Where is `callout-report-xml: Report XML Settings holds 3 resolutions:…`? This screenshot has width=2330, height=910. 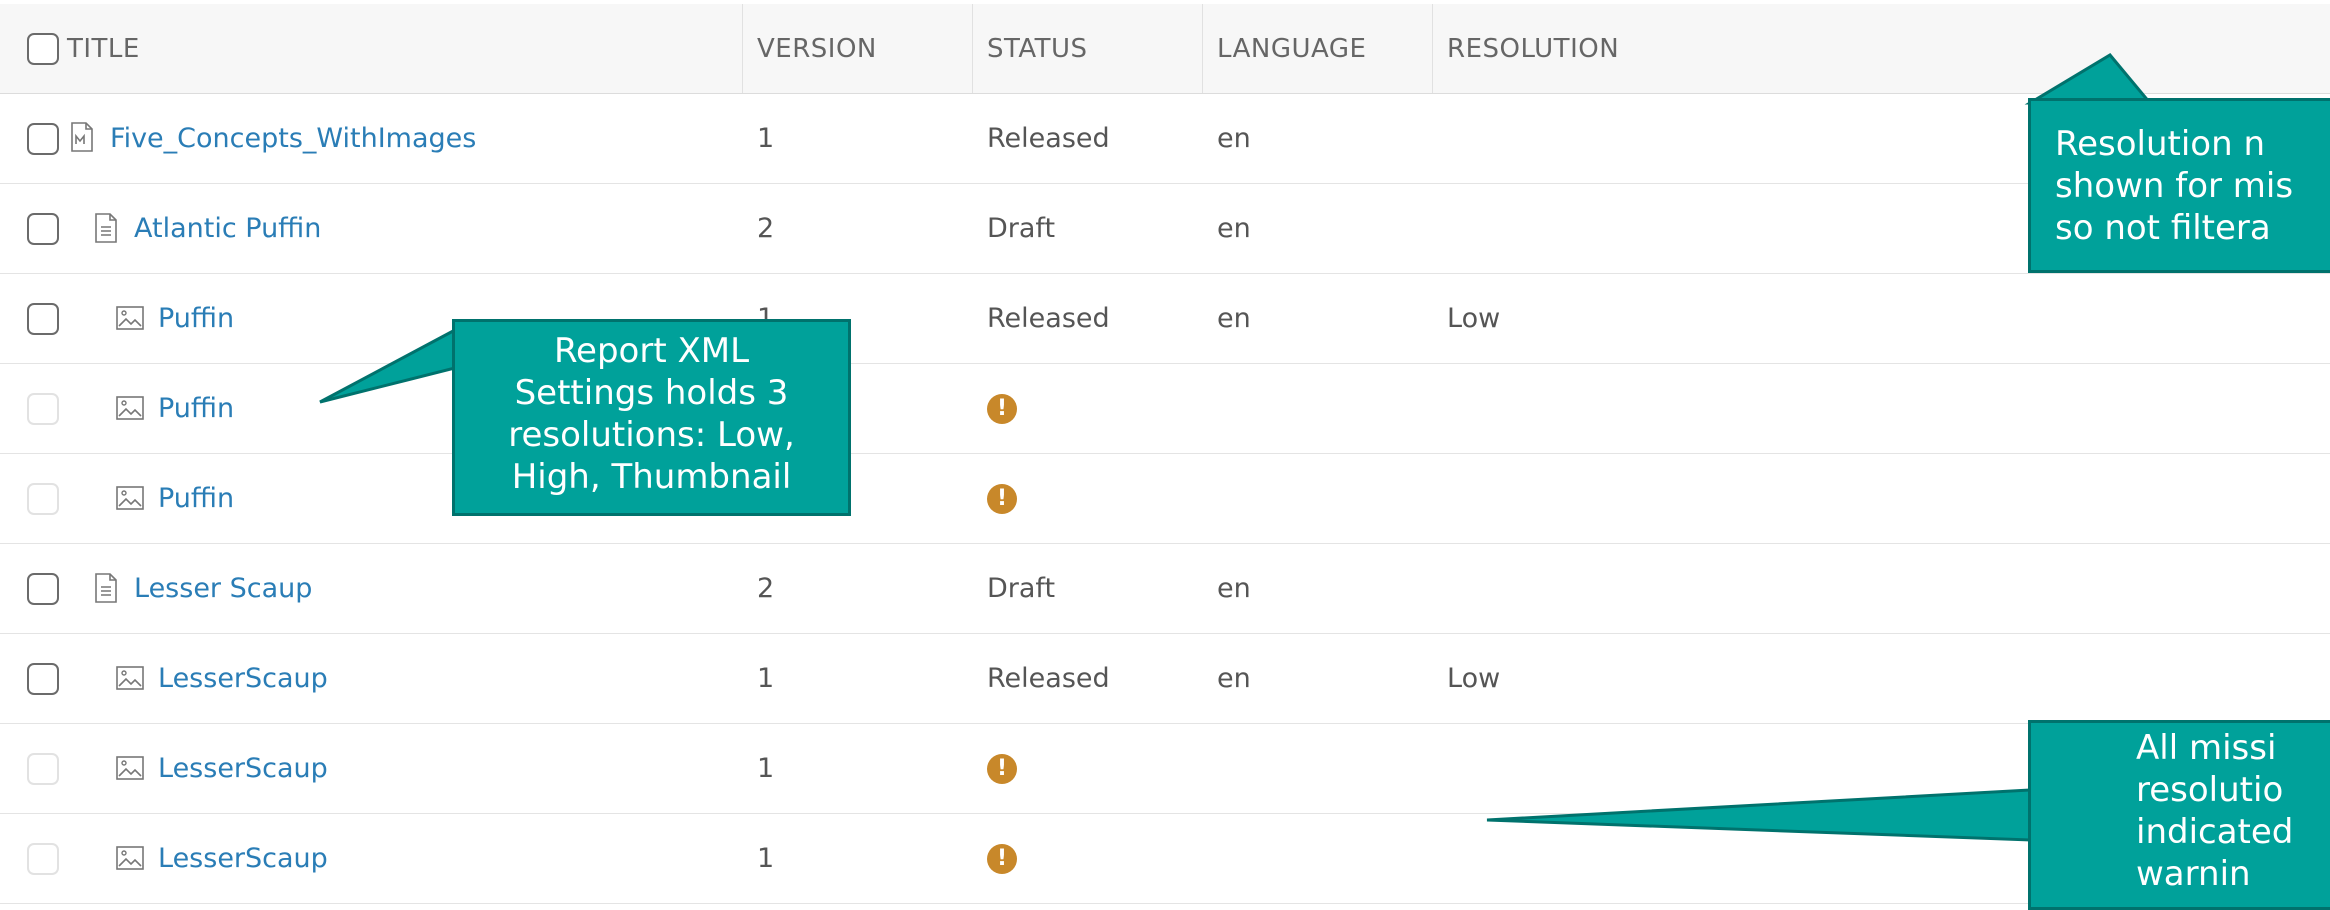 callout-report-xml: Report XML Settings holds 3 resolutions:… is located at coordinates (651, 417).